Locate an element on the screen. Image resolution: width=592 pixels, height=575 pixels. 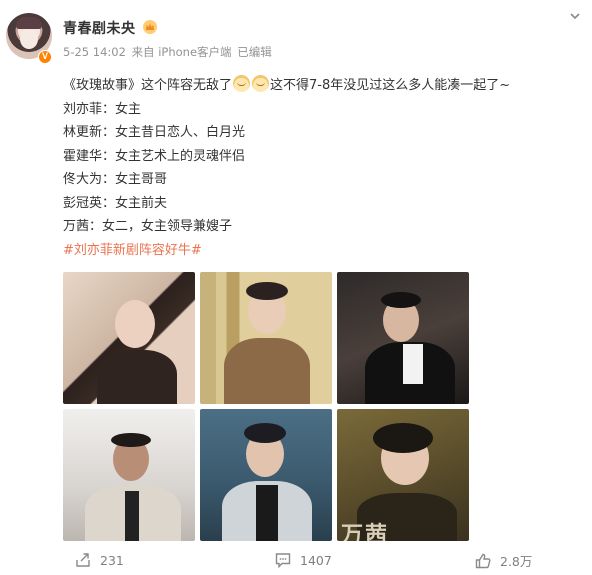
like-count: 2.8万 is located at coordinates (516, 561).